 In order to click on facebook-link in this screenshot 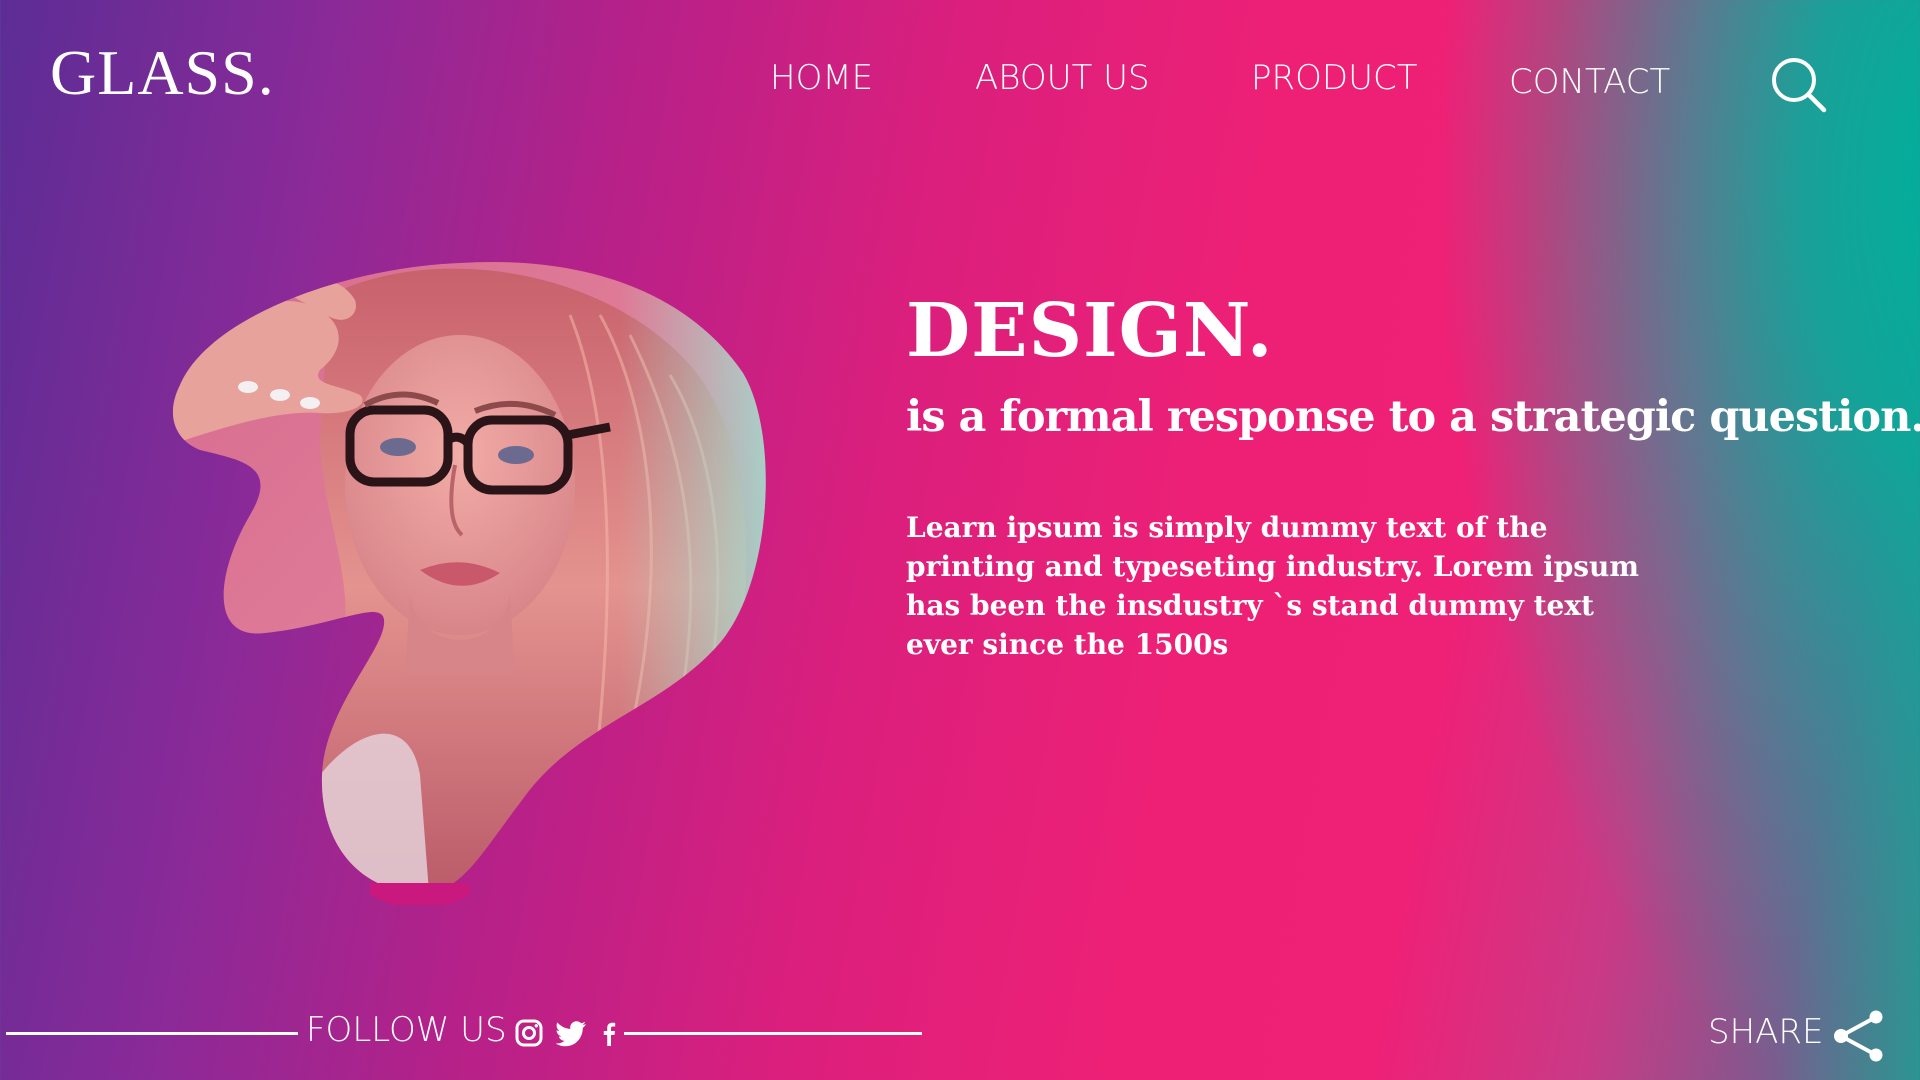, I will do `click(609, 1033)`.